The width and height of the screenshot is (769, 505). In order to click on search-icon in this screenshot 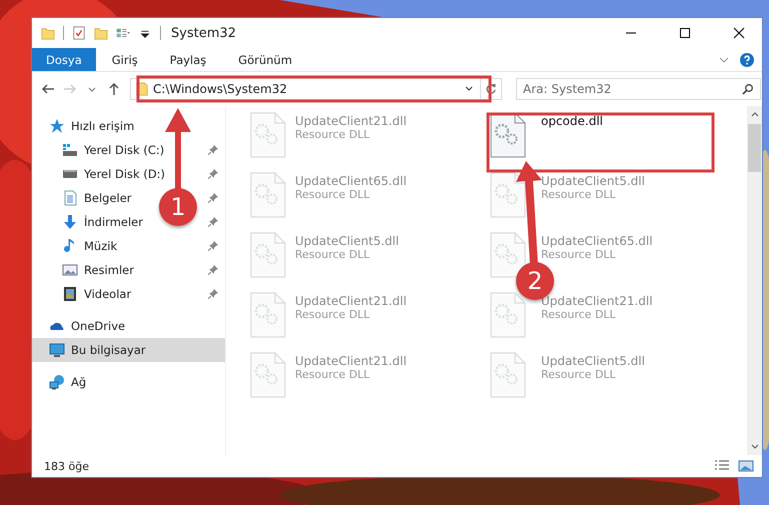, I will do `click(748, 89)`.